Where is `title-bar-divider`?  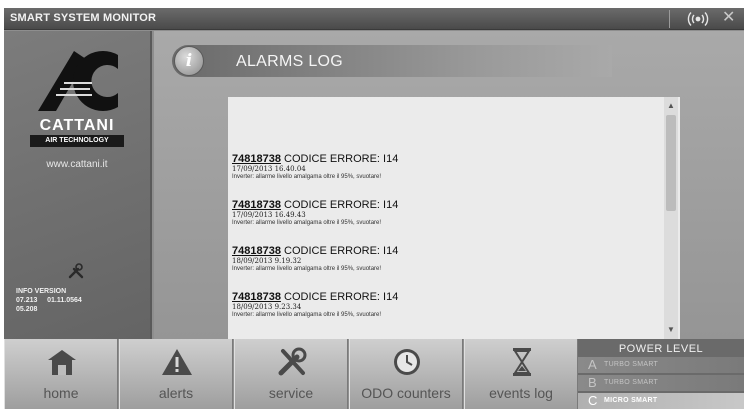
title-bar-divider is located at coordinates (669, 19).